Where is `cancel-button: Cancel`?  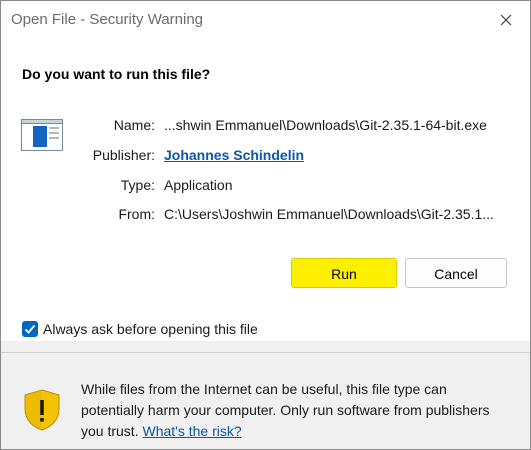 cancel-button: Cancel is located at coordinates (456, 273).